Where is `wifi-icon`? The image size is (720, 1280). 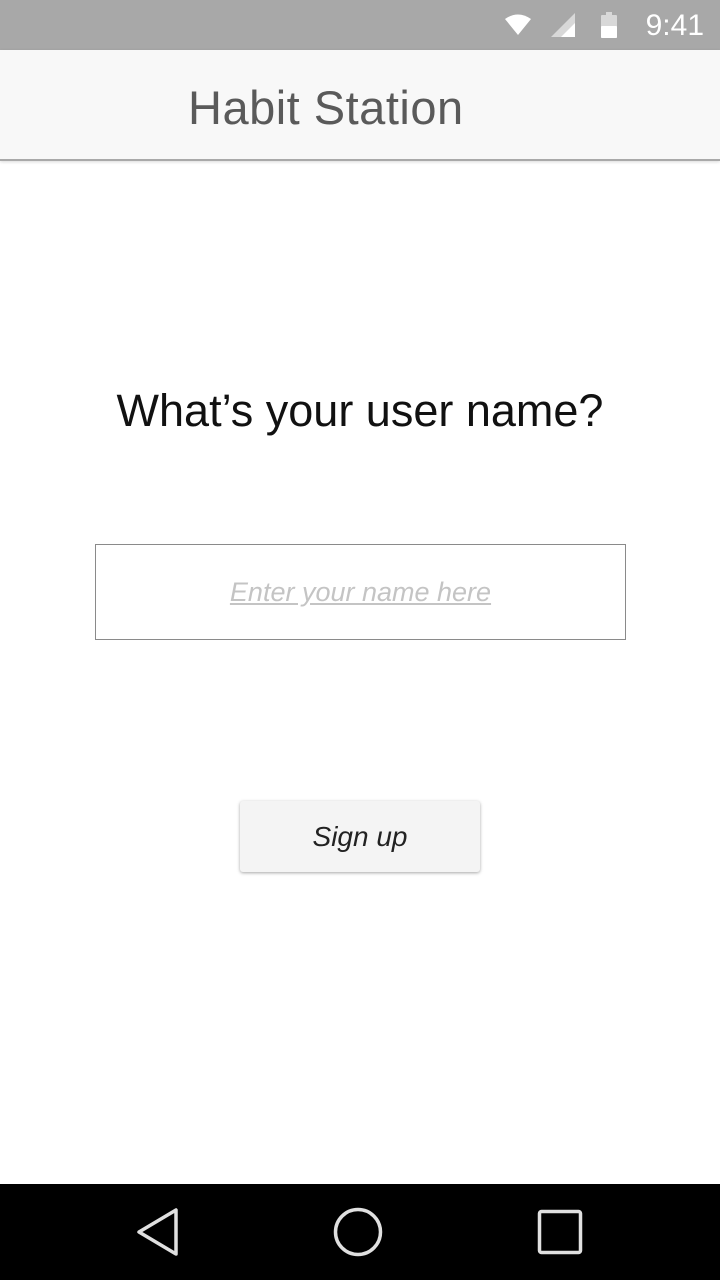
wifi-icon is located at coordinates (518, 25).